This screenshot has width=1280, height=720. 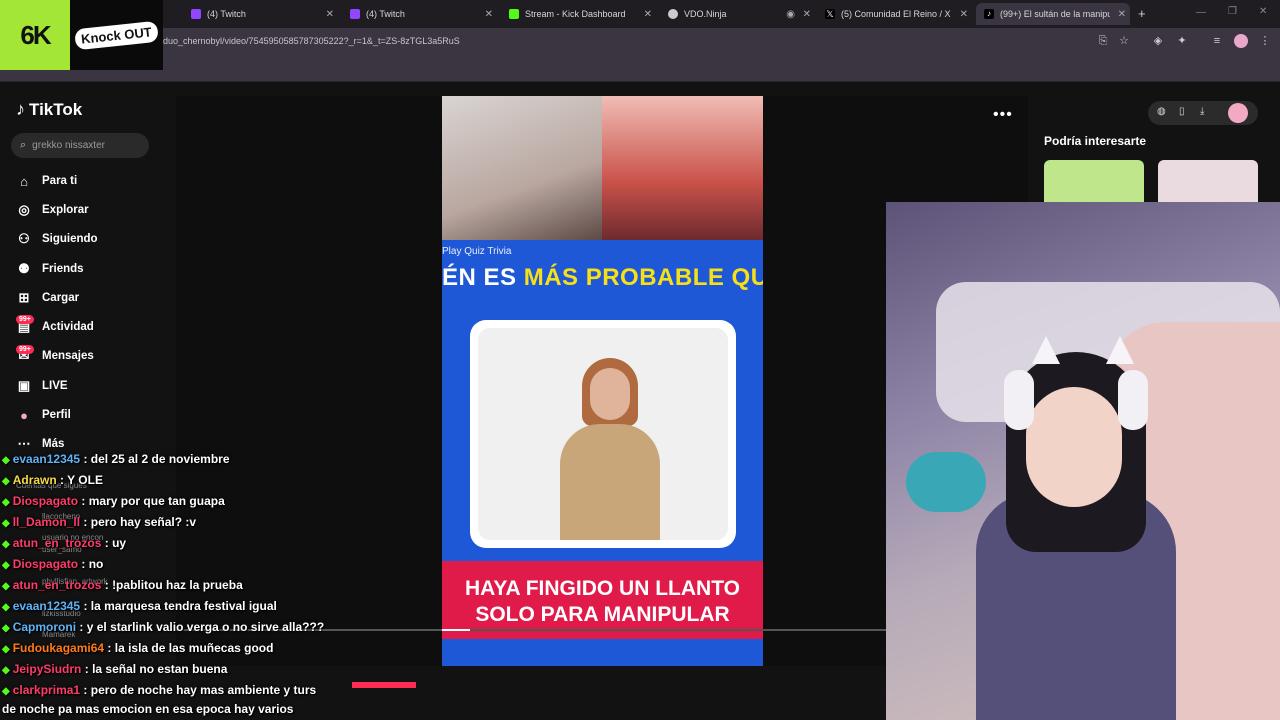 What do you see at coordinates (1133, 400) in the screenshot?
I see `headphone-right` at bounding box center [1133, 400].